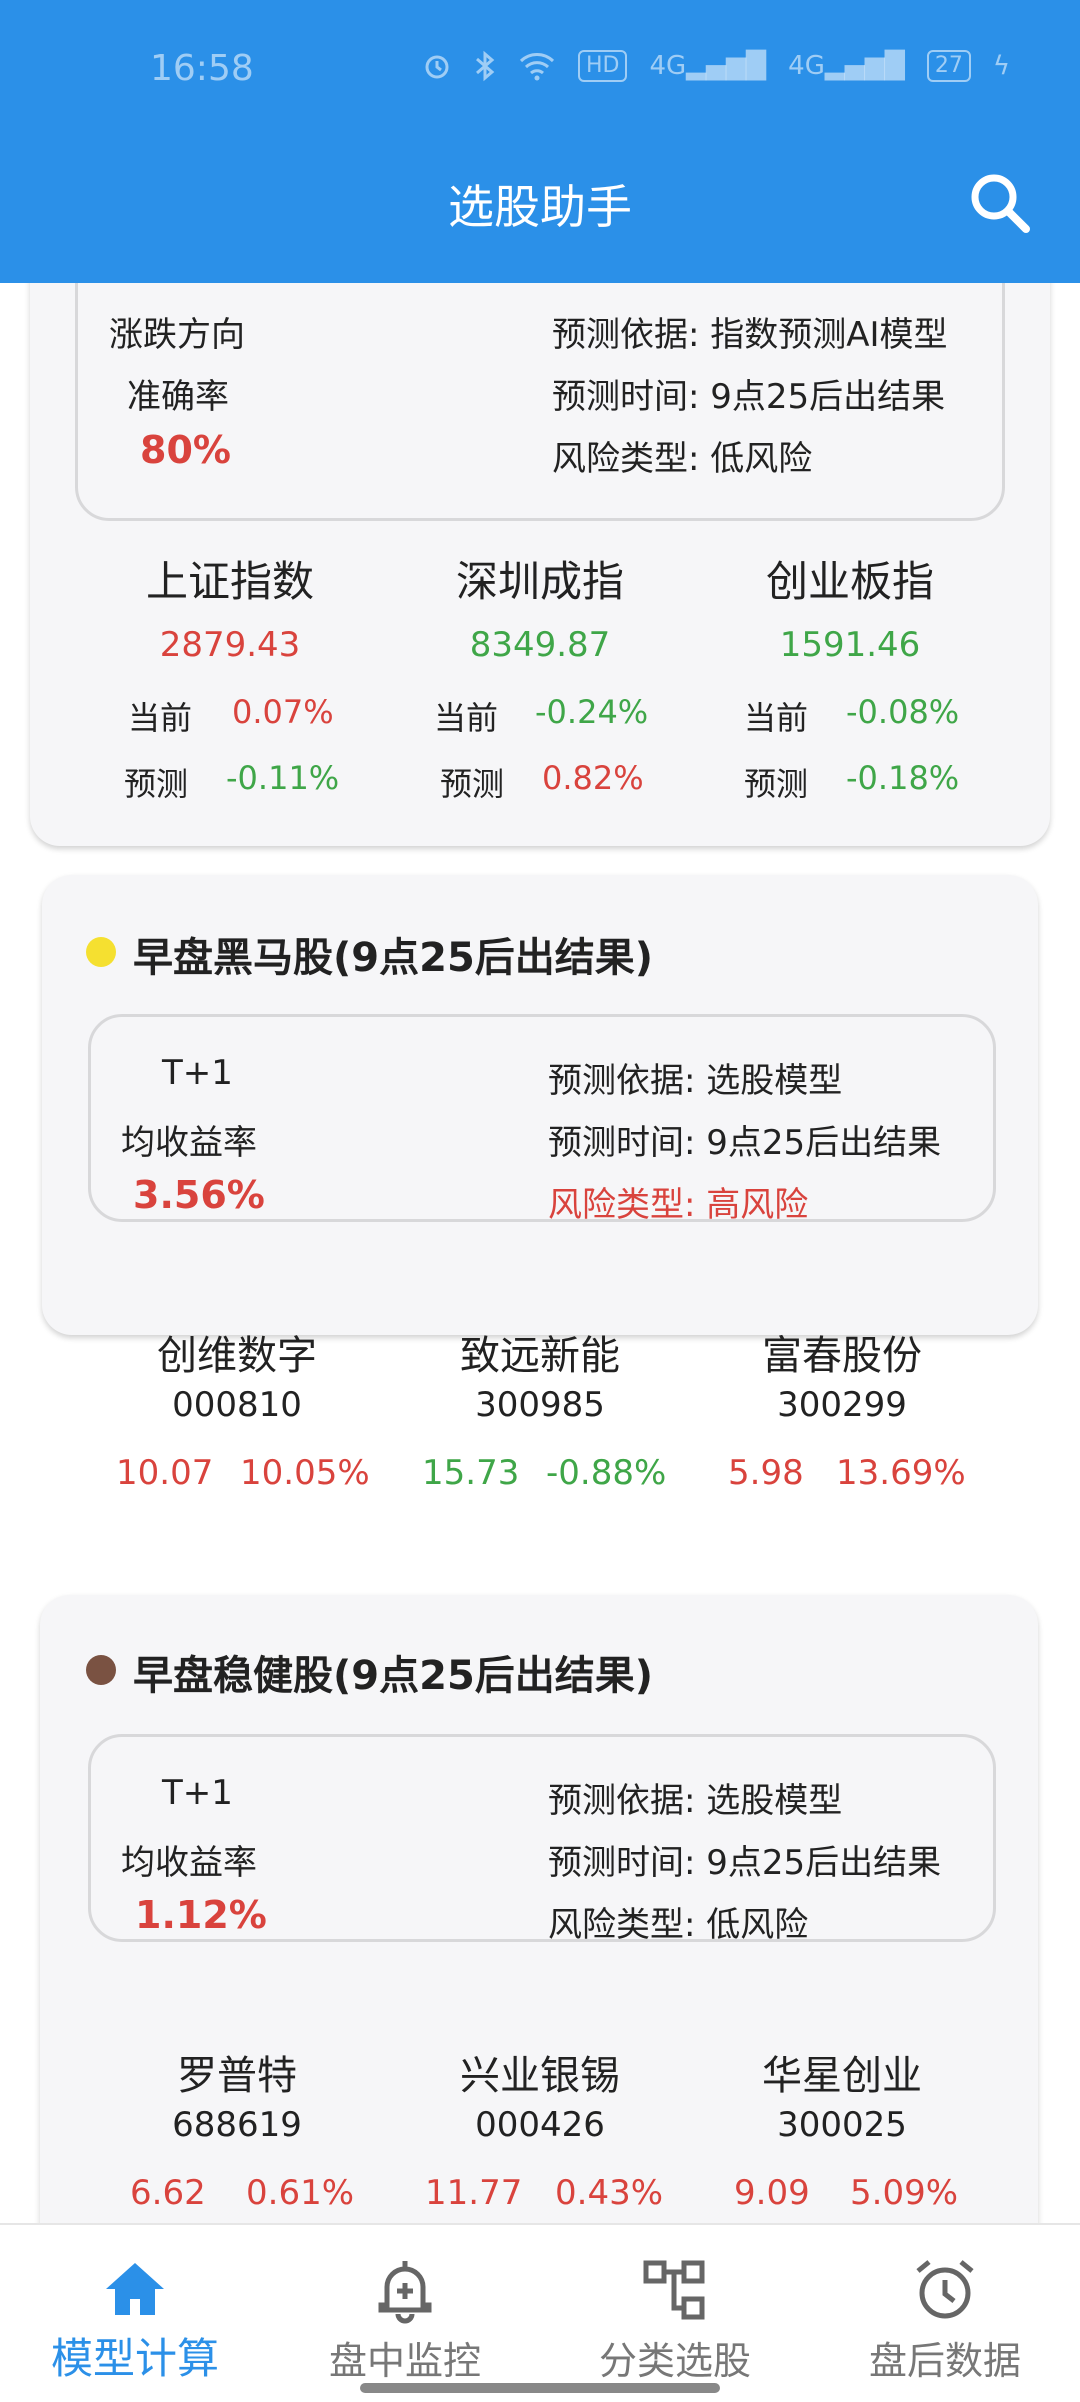 Image resolution: width=1080 pixels, height=2402 pixels. Describe the element at coordinates (199, 1195) in the screenshot. I see `avg-return-value: 3.56%` at that location.